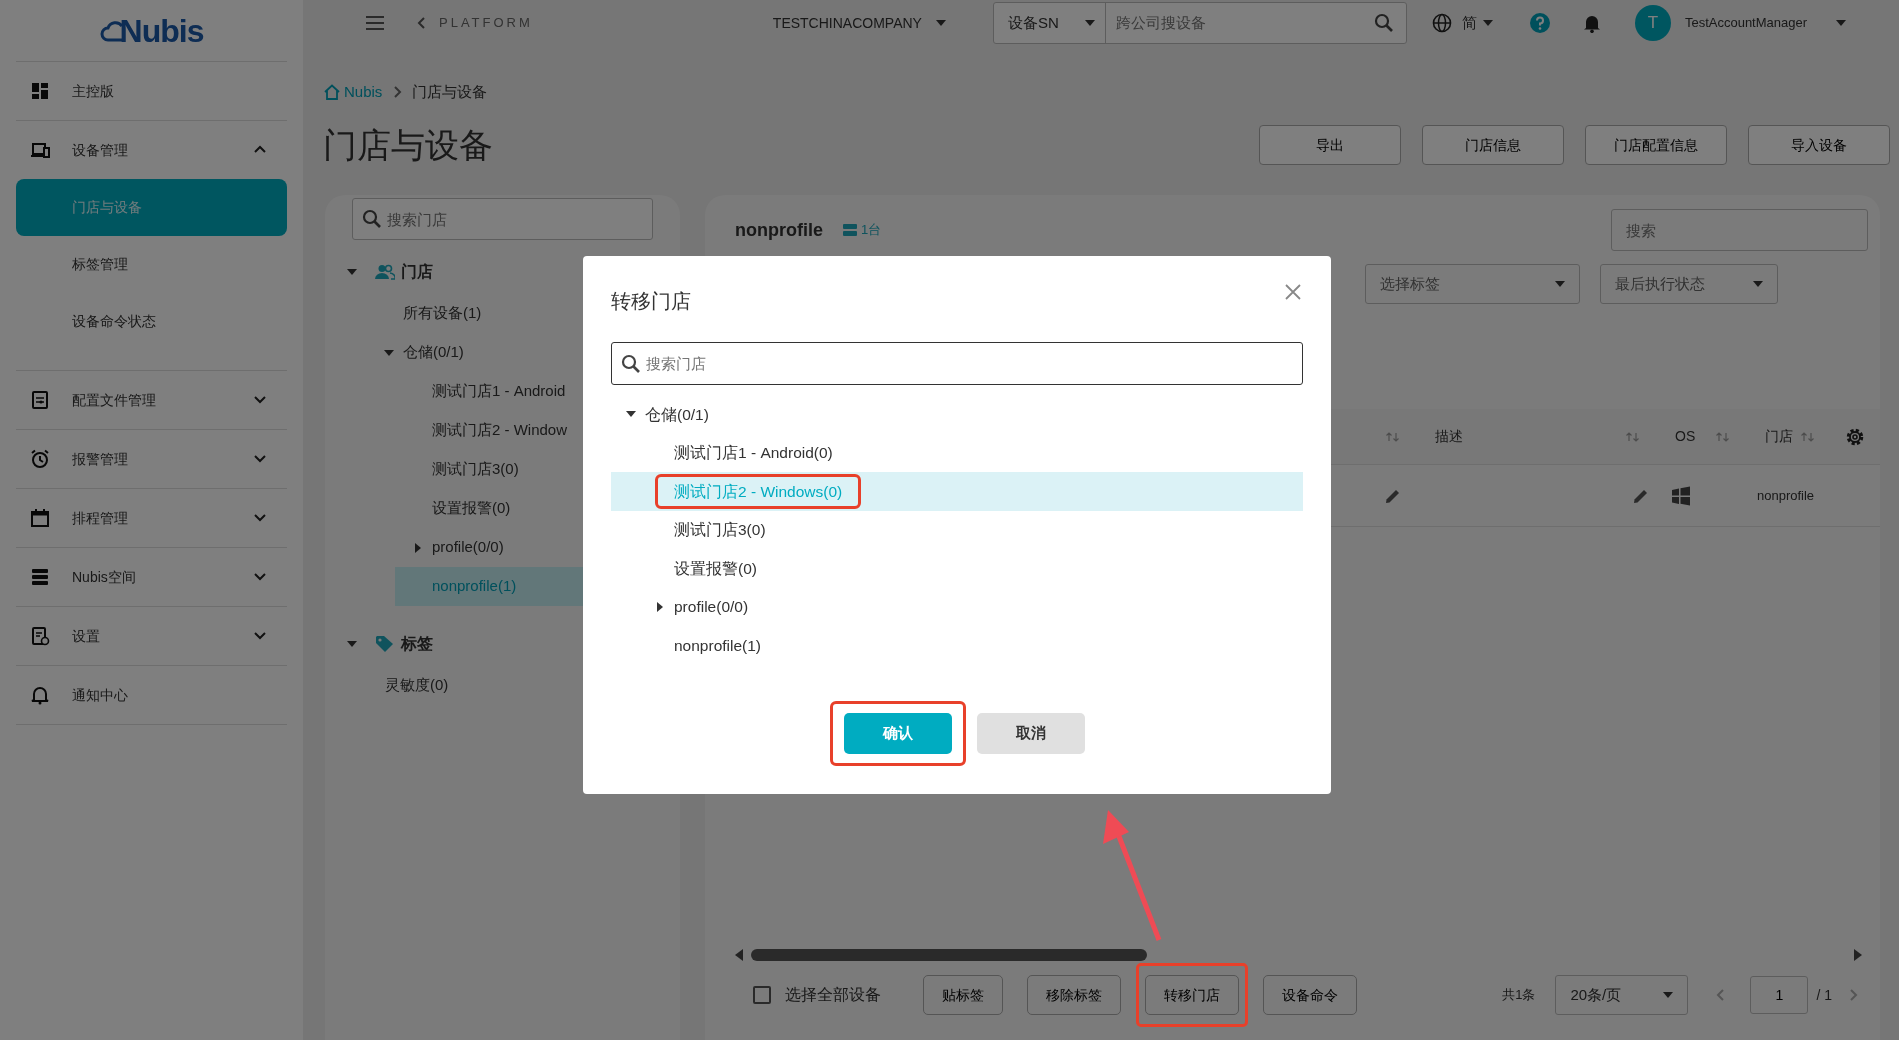 The height and width of the screenshot is (1040, 1899). Describe the element at coordinates (151, 577) in the screenshot. I see `sidebar-item: Nubis空间` at that location.